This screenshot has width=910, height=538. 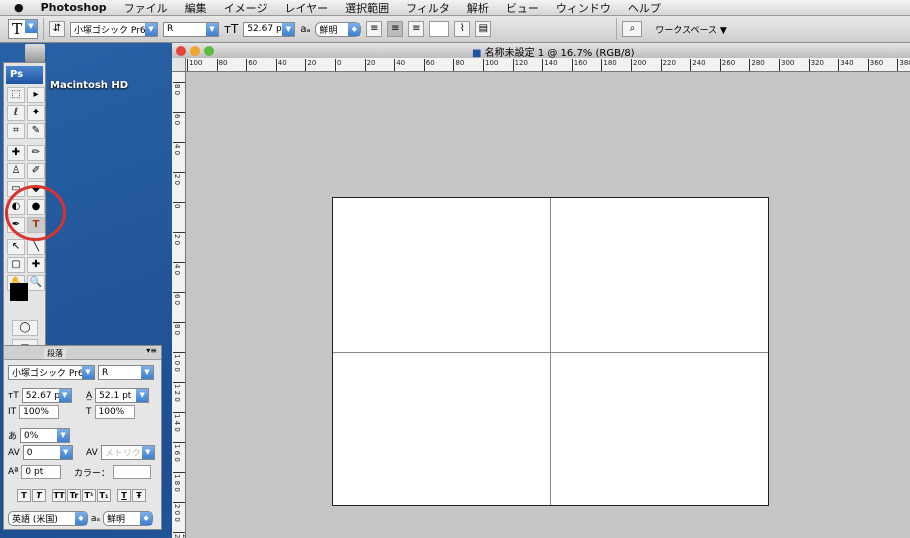 What do you see at coordinates (338, 29) in the screenshot?
I see `antialias-select: 鮮明 ◆` at bounding box center [338, 29].